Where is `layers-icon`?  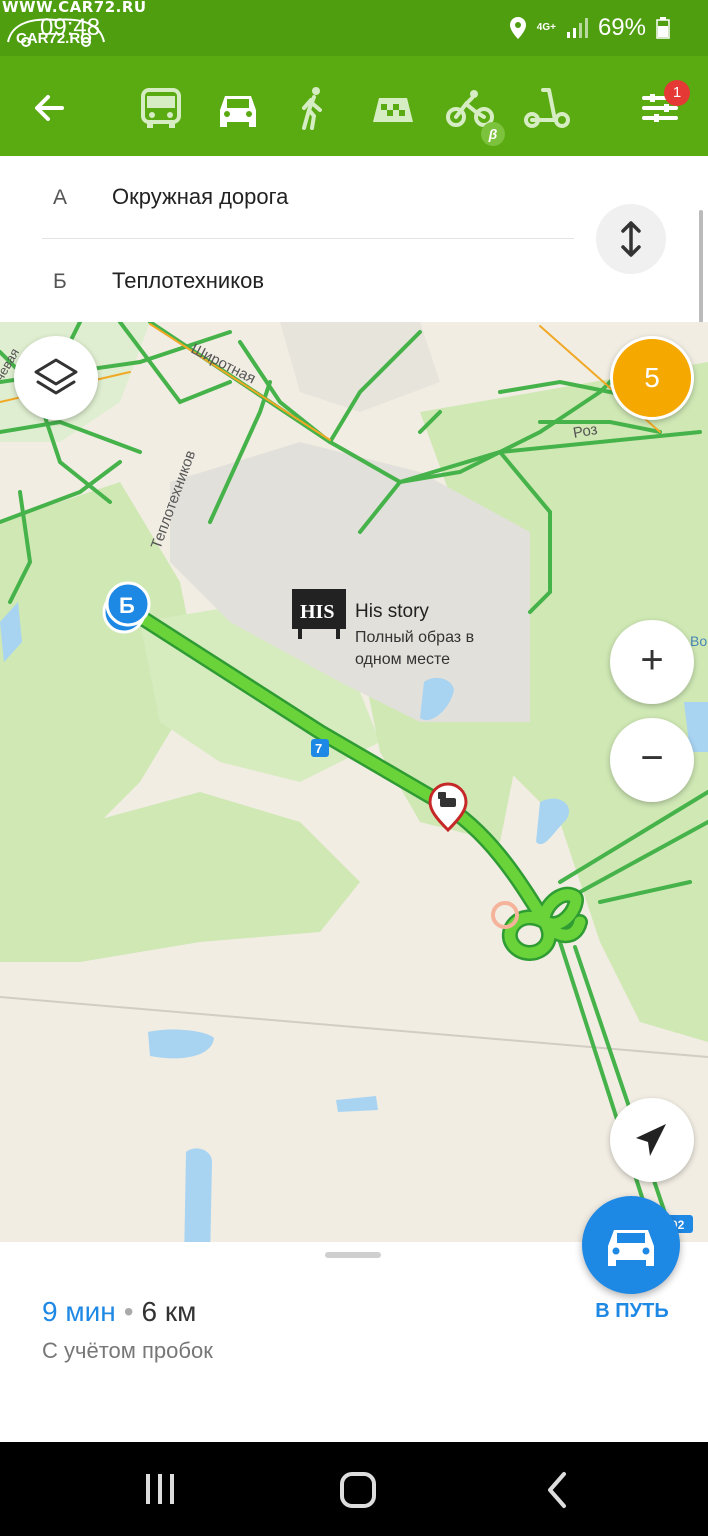 layers-icon is located at coordinates (56, 376).